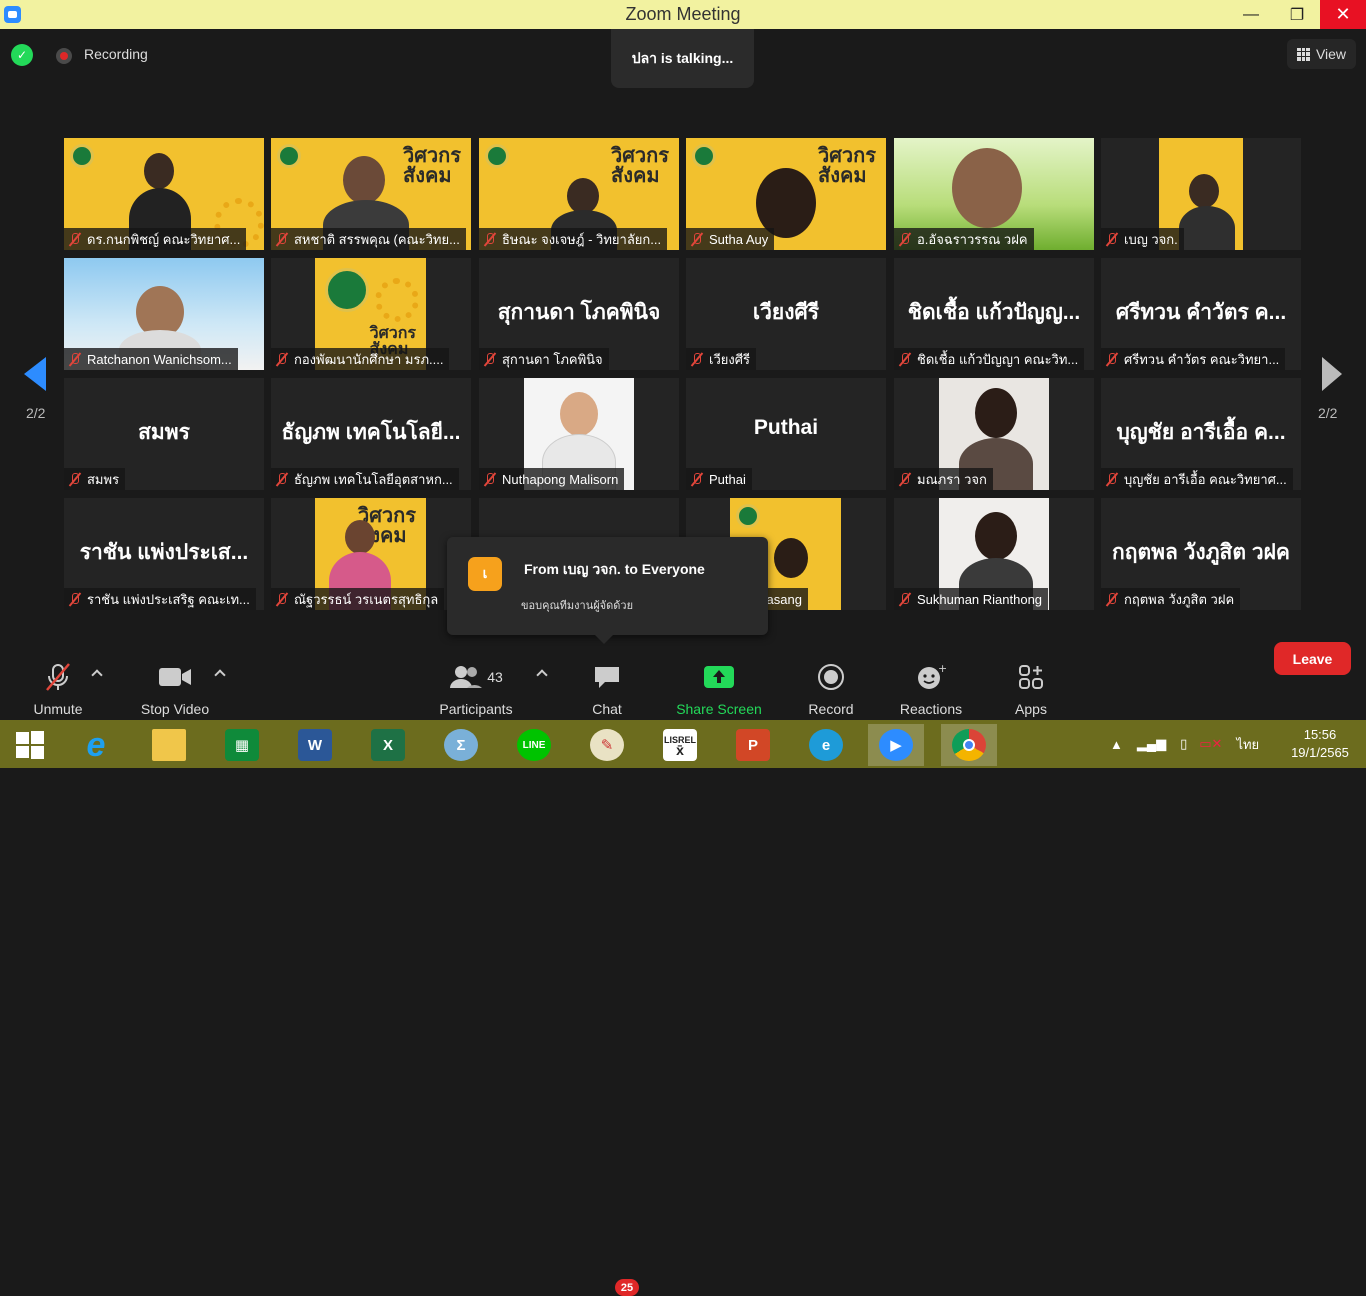 The width and height of the screenshot is (1366, 1296). What do you see at coordinates (58, 689) in the screenshot?
I see `unmute-button: Unmute` at bounding box center [58, 689].